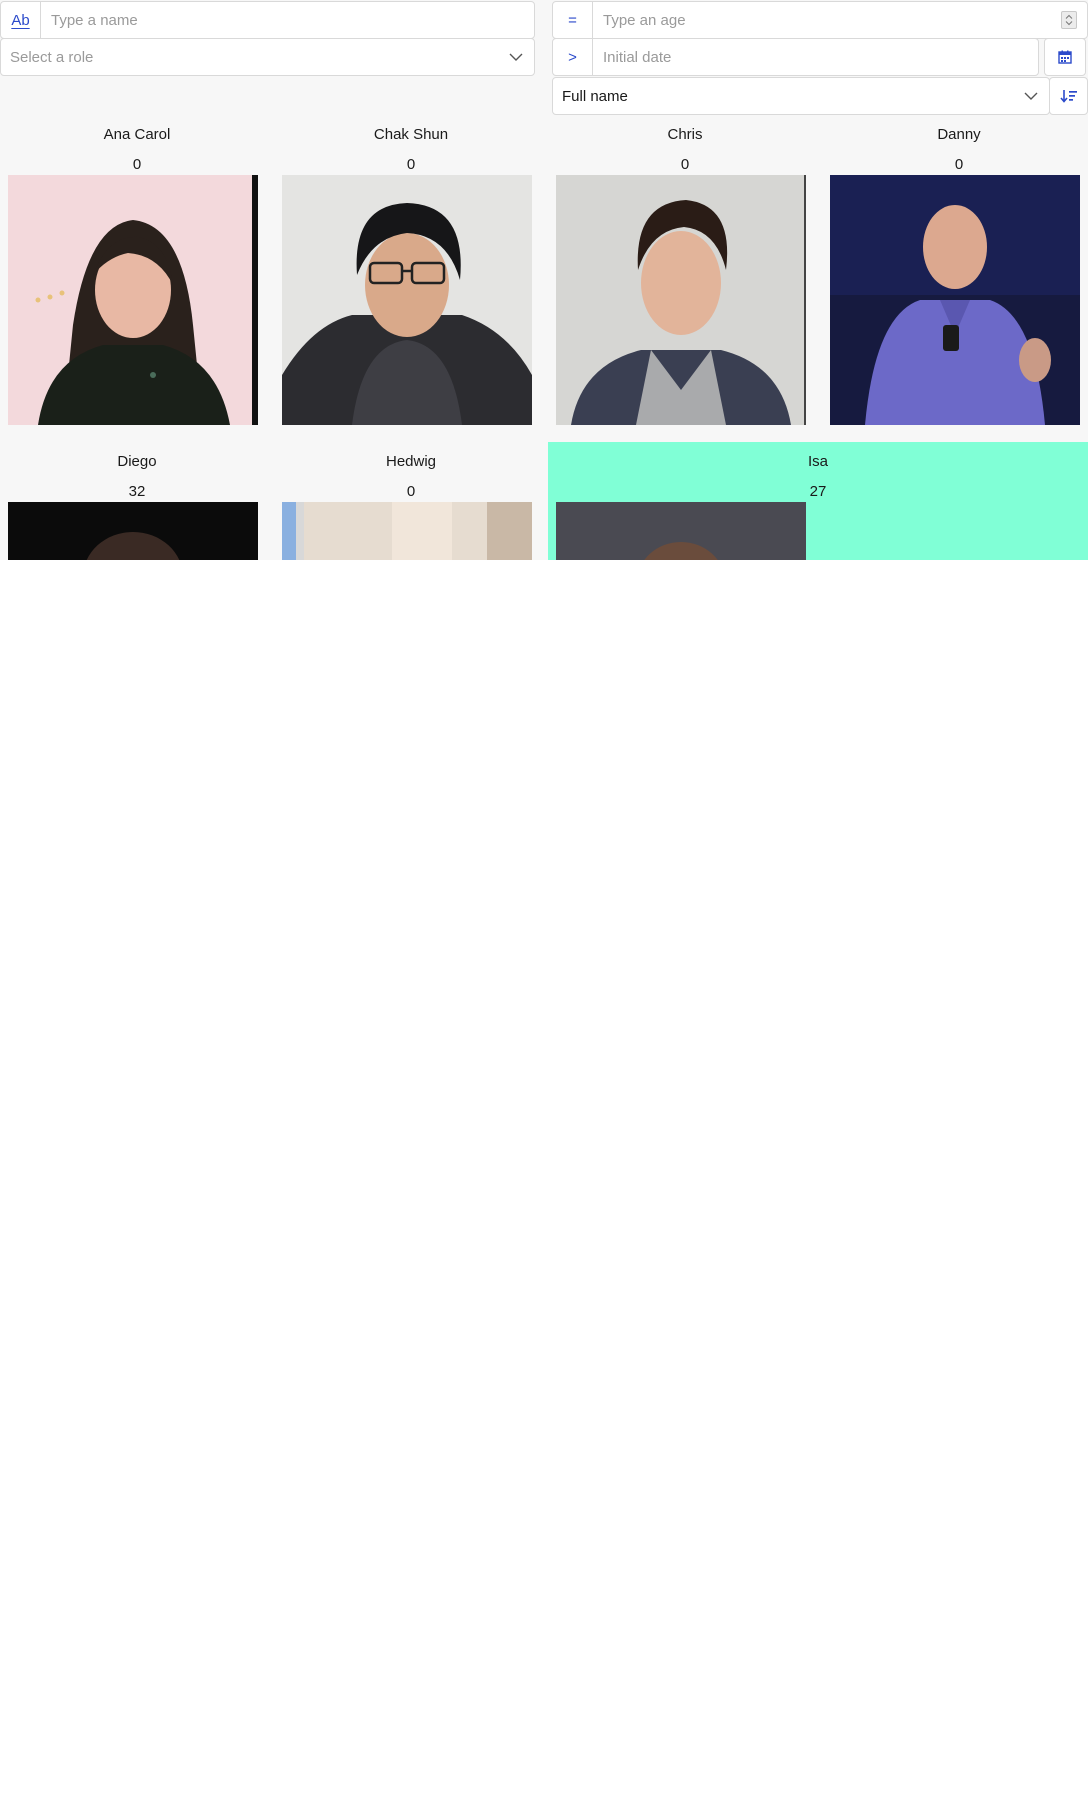  Describe the element at coordinates (573, 20) in the screenshot. I see `age-comparison-button: =` at that location.